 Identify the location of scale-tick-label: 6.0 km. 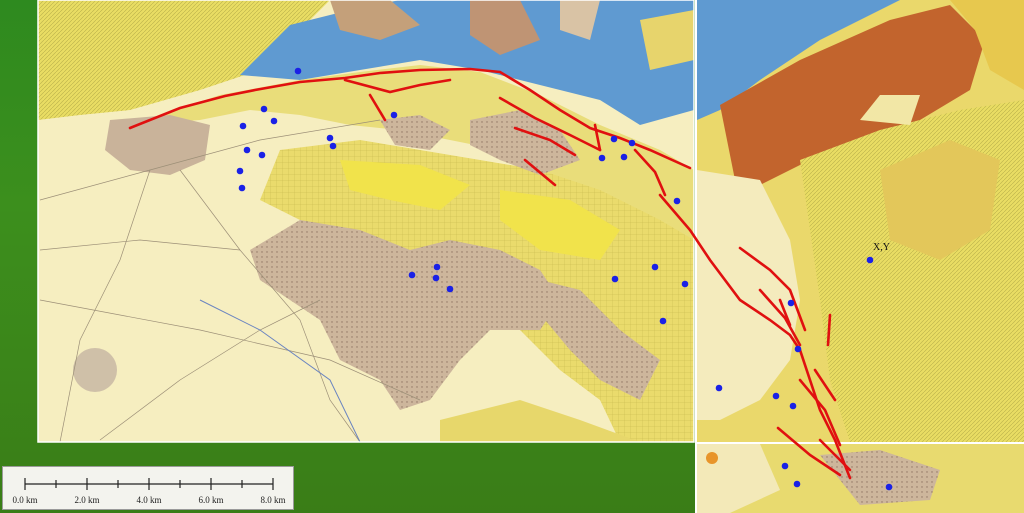
(211, 500).